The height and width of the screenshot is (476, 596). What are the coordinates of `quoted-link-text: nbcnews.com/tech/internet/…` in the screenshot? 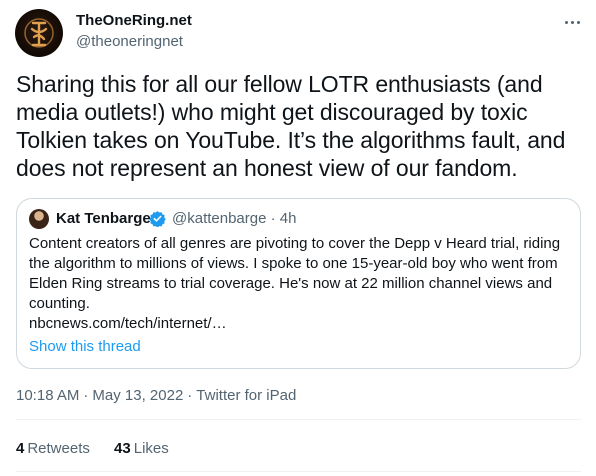 It's located at (128, 323).